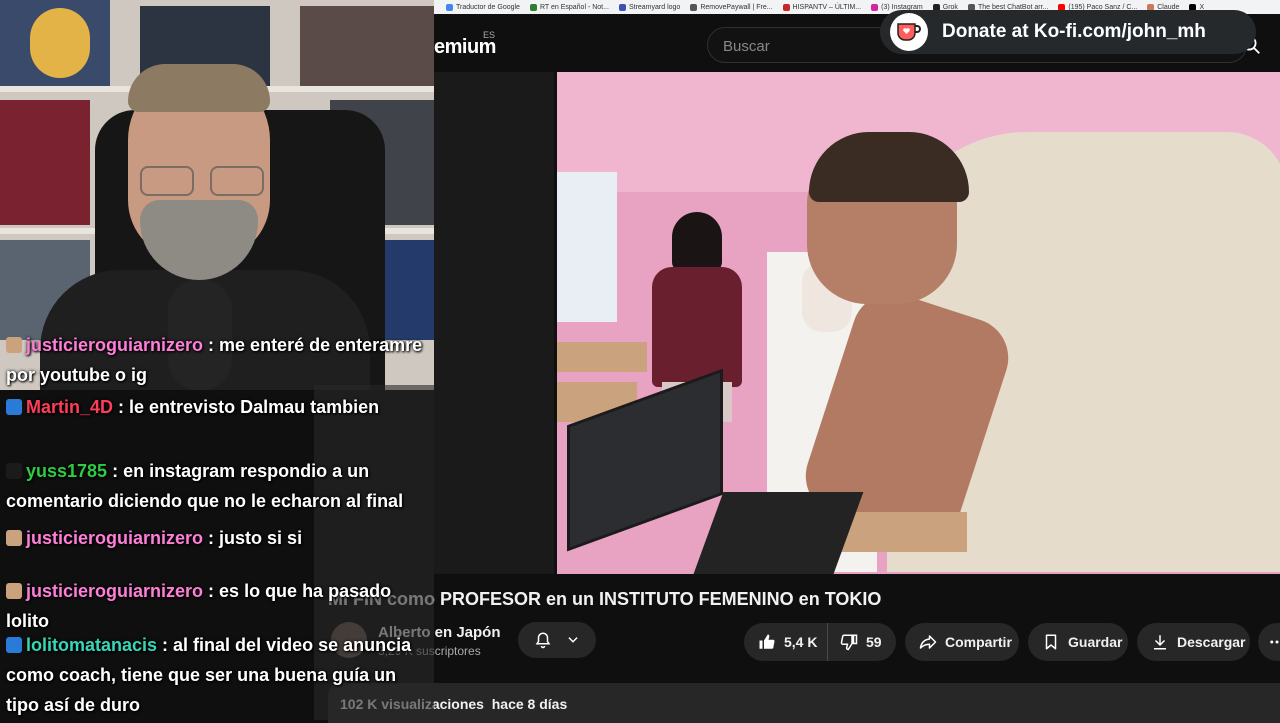 The width and height of the screenshot is (1280, 723). I want to click on bookmark-label: Streamyard logo, so click(654, 7).